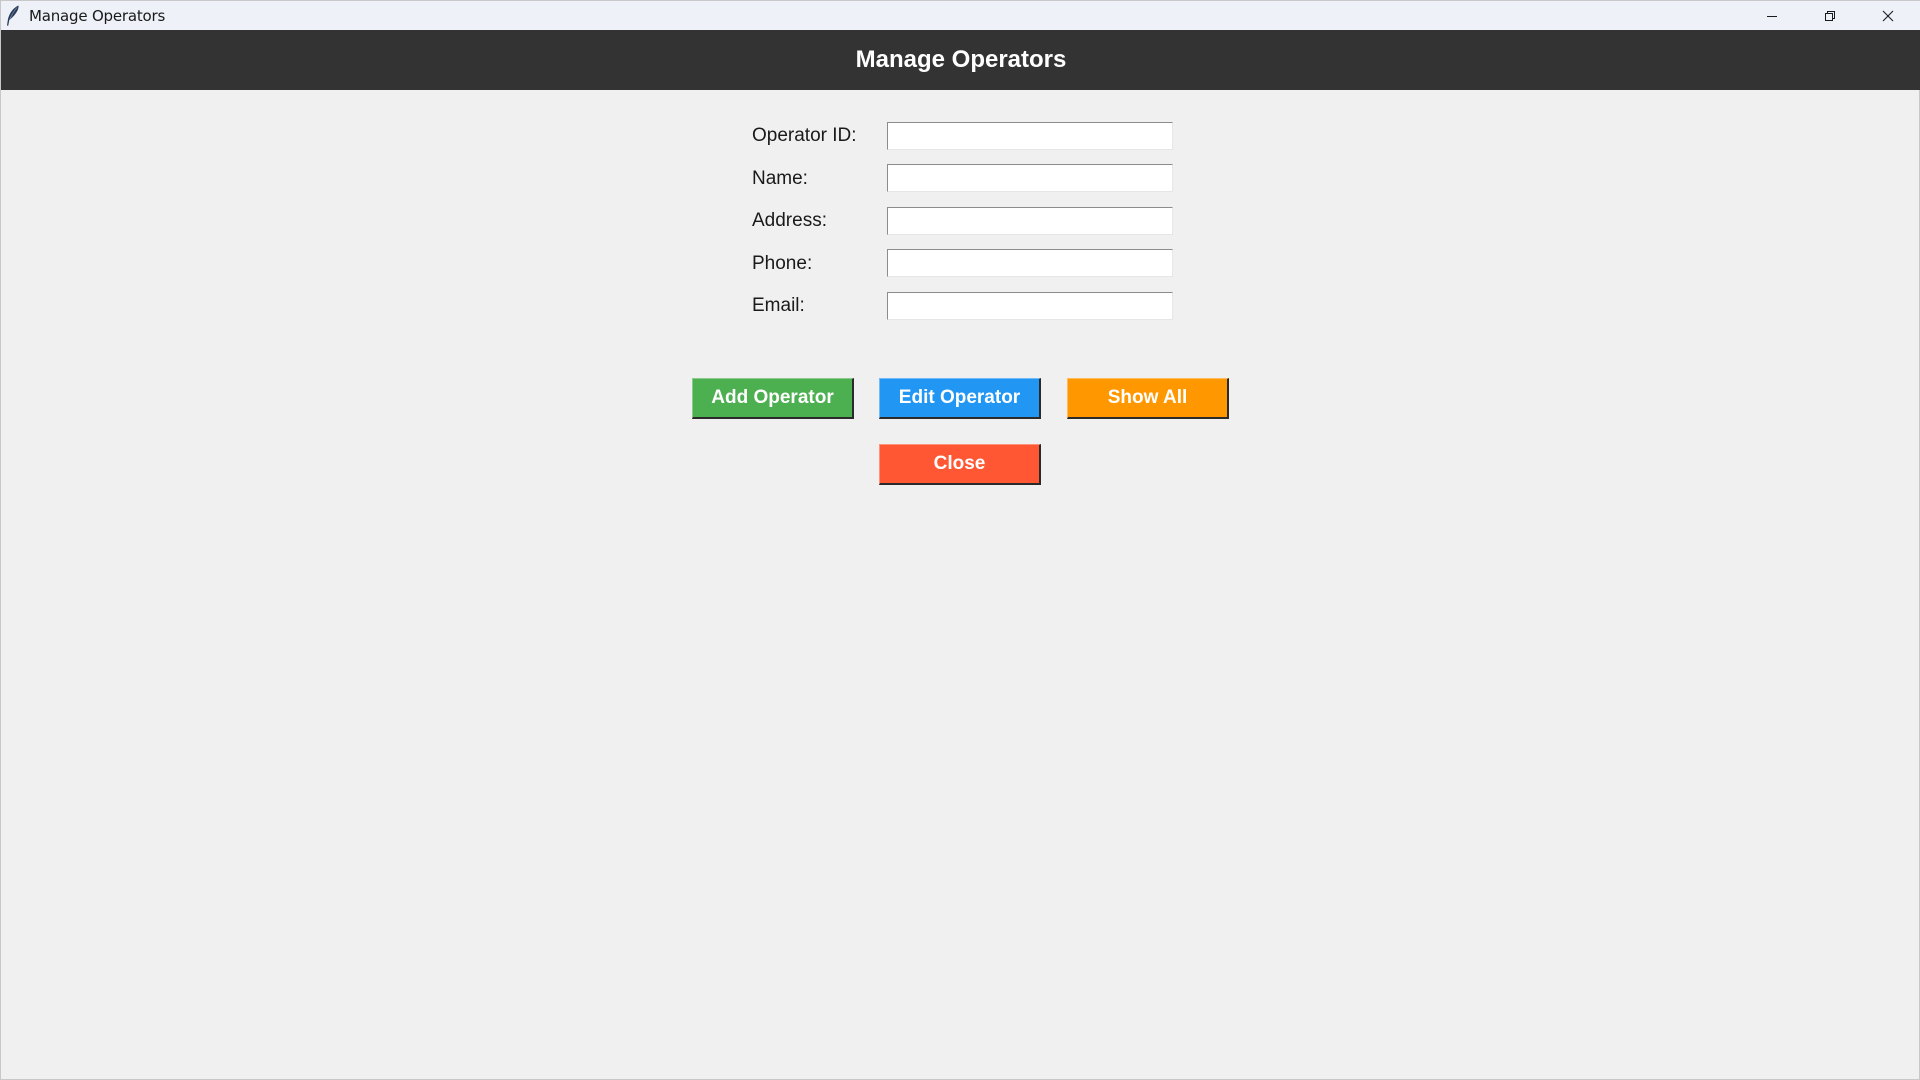  Describe the element at coordinates (778, 305) in the screenshot. I see `email-label: Email:` at that location.